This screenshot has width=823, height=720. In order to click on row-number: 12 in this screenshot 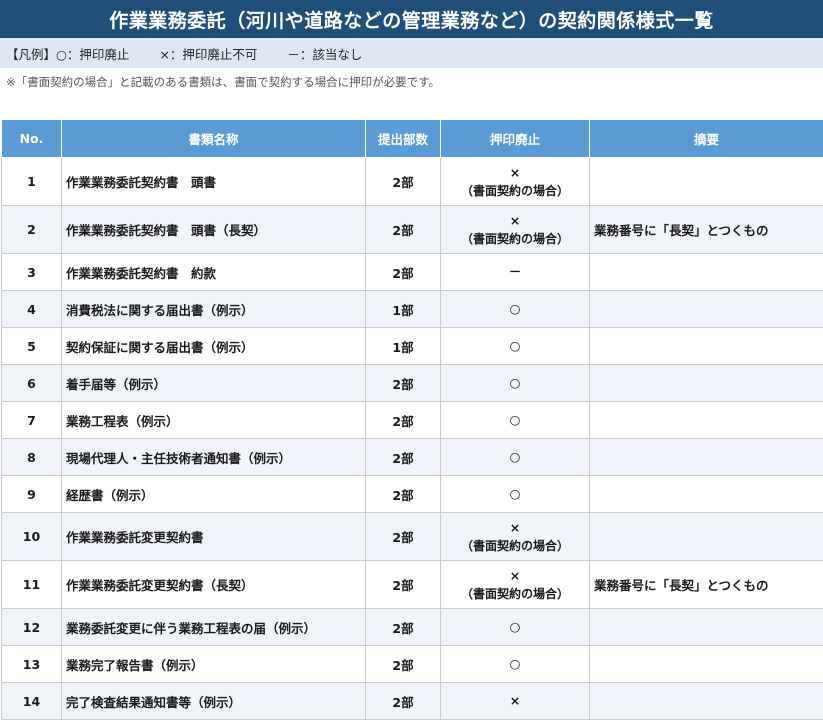, I will do `click(31, 627)`.